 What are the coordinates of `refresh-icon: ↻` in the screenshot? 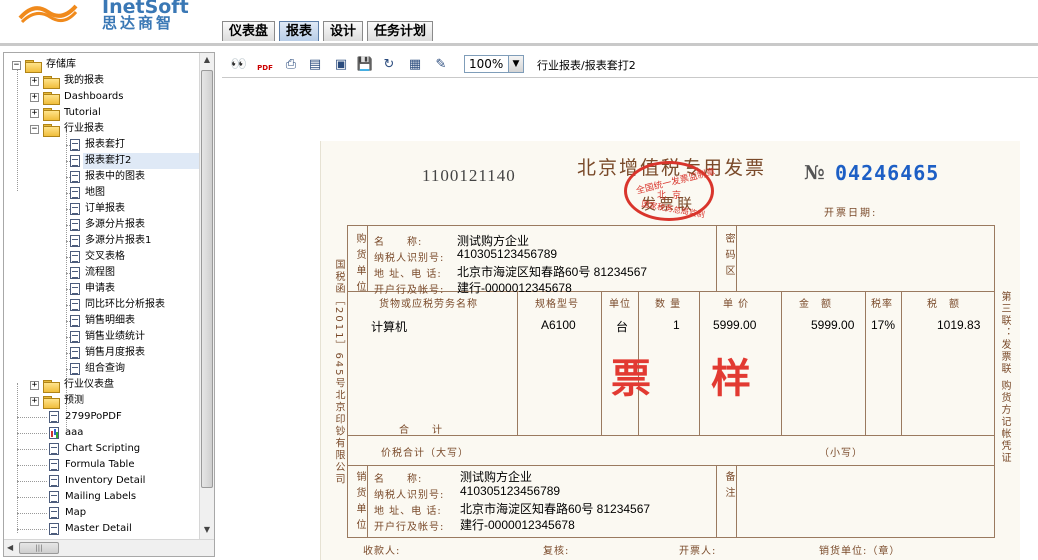 It's located at (389, 65).